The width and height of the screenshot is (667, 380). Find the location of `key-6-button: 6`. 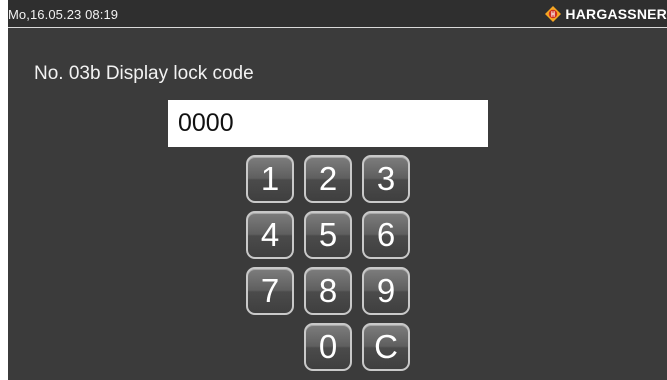

key-6-button: 6 is located at coordinates (386, 235).